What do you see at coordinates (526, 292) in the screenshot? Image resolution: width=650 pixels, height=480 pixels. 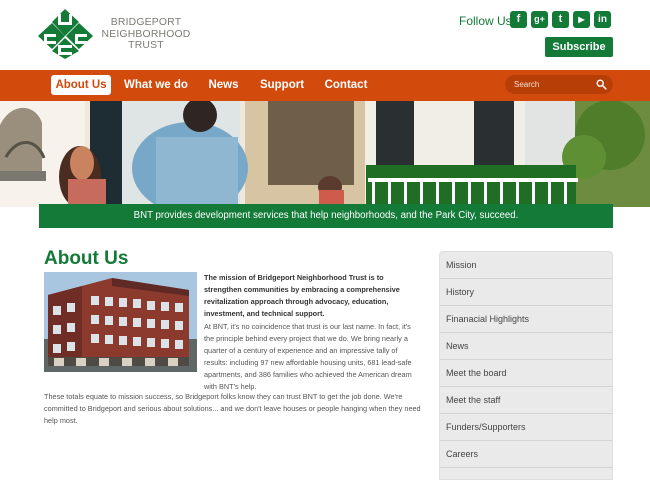 I see `sidebar-item-history: History` at bounding box center [526, 292].